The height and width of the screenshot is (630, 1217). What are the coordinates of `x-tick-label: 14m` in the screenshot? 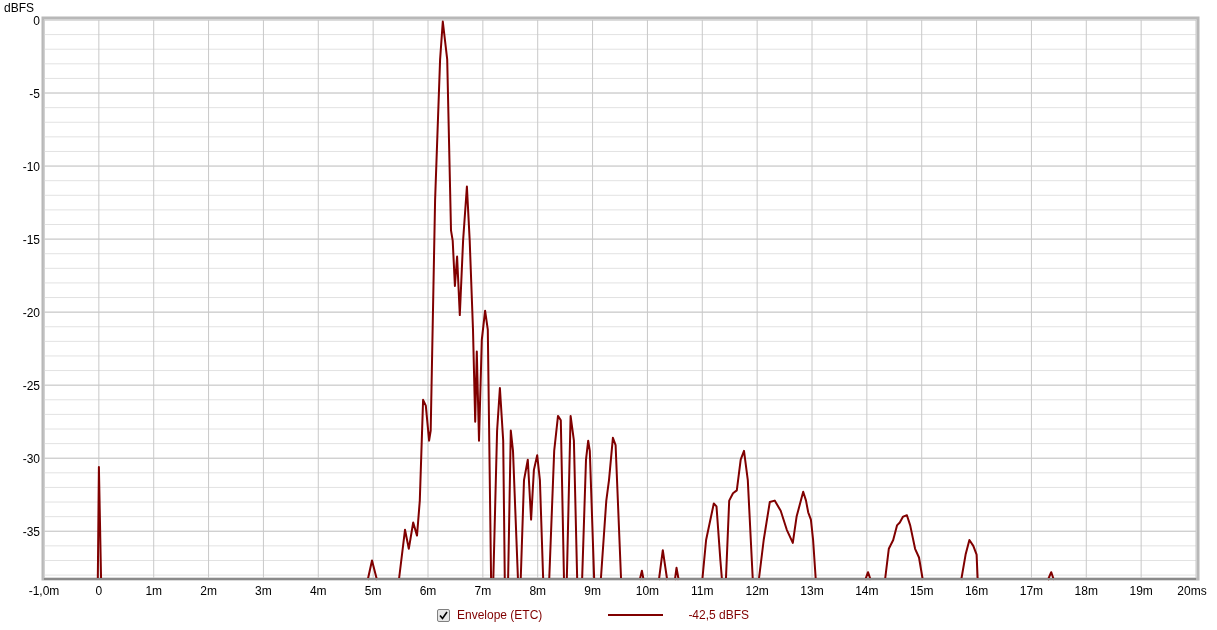 It's located at (867, 591).